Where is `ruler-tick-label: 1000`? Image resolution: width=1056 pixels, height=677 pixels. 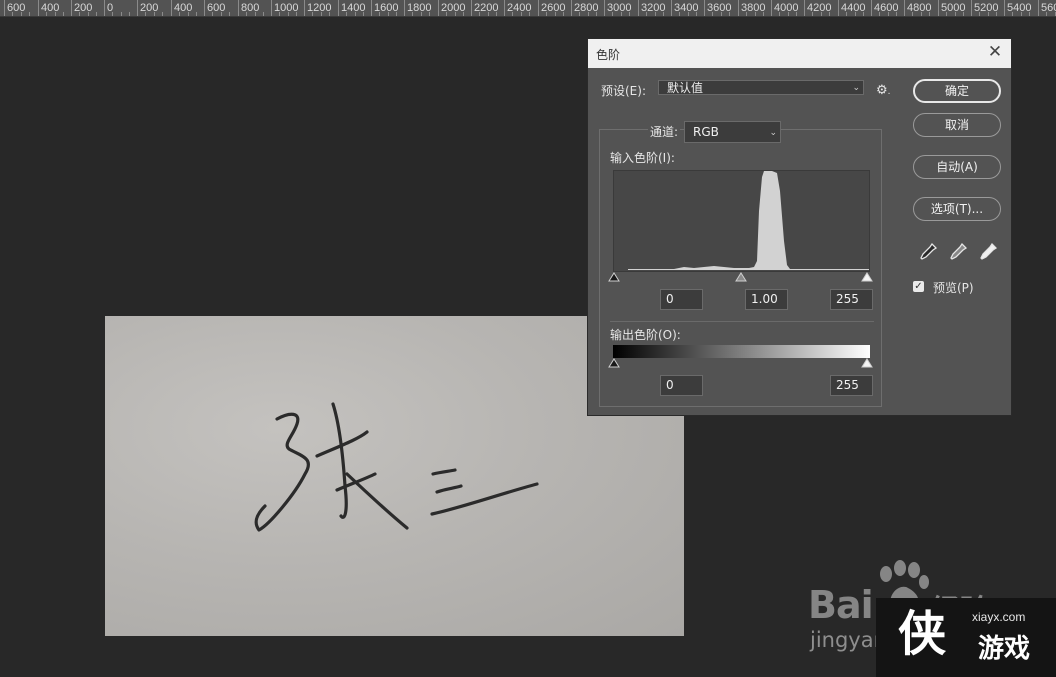 ruler-tick-label: 1000 is located at coordinates (284, 8).